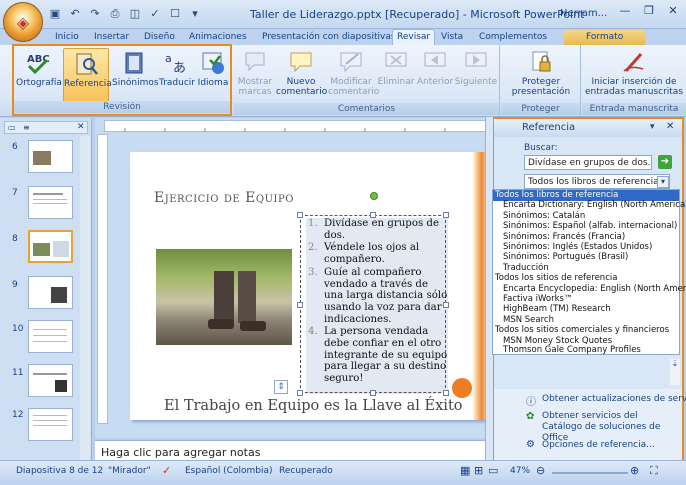  Describe the element at coordinates (476, 68) in the screenshot. I see `next-comment-button: Siguiente` at that location.